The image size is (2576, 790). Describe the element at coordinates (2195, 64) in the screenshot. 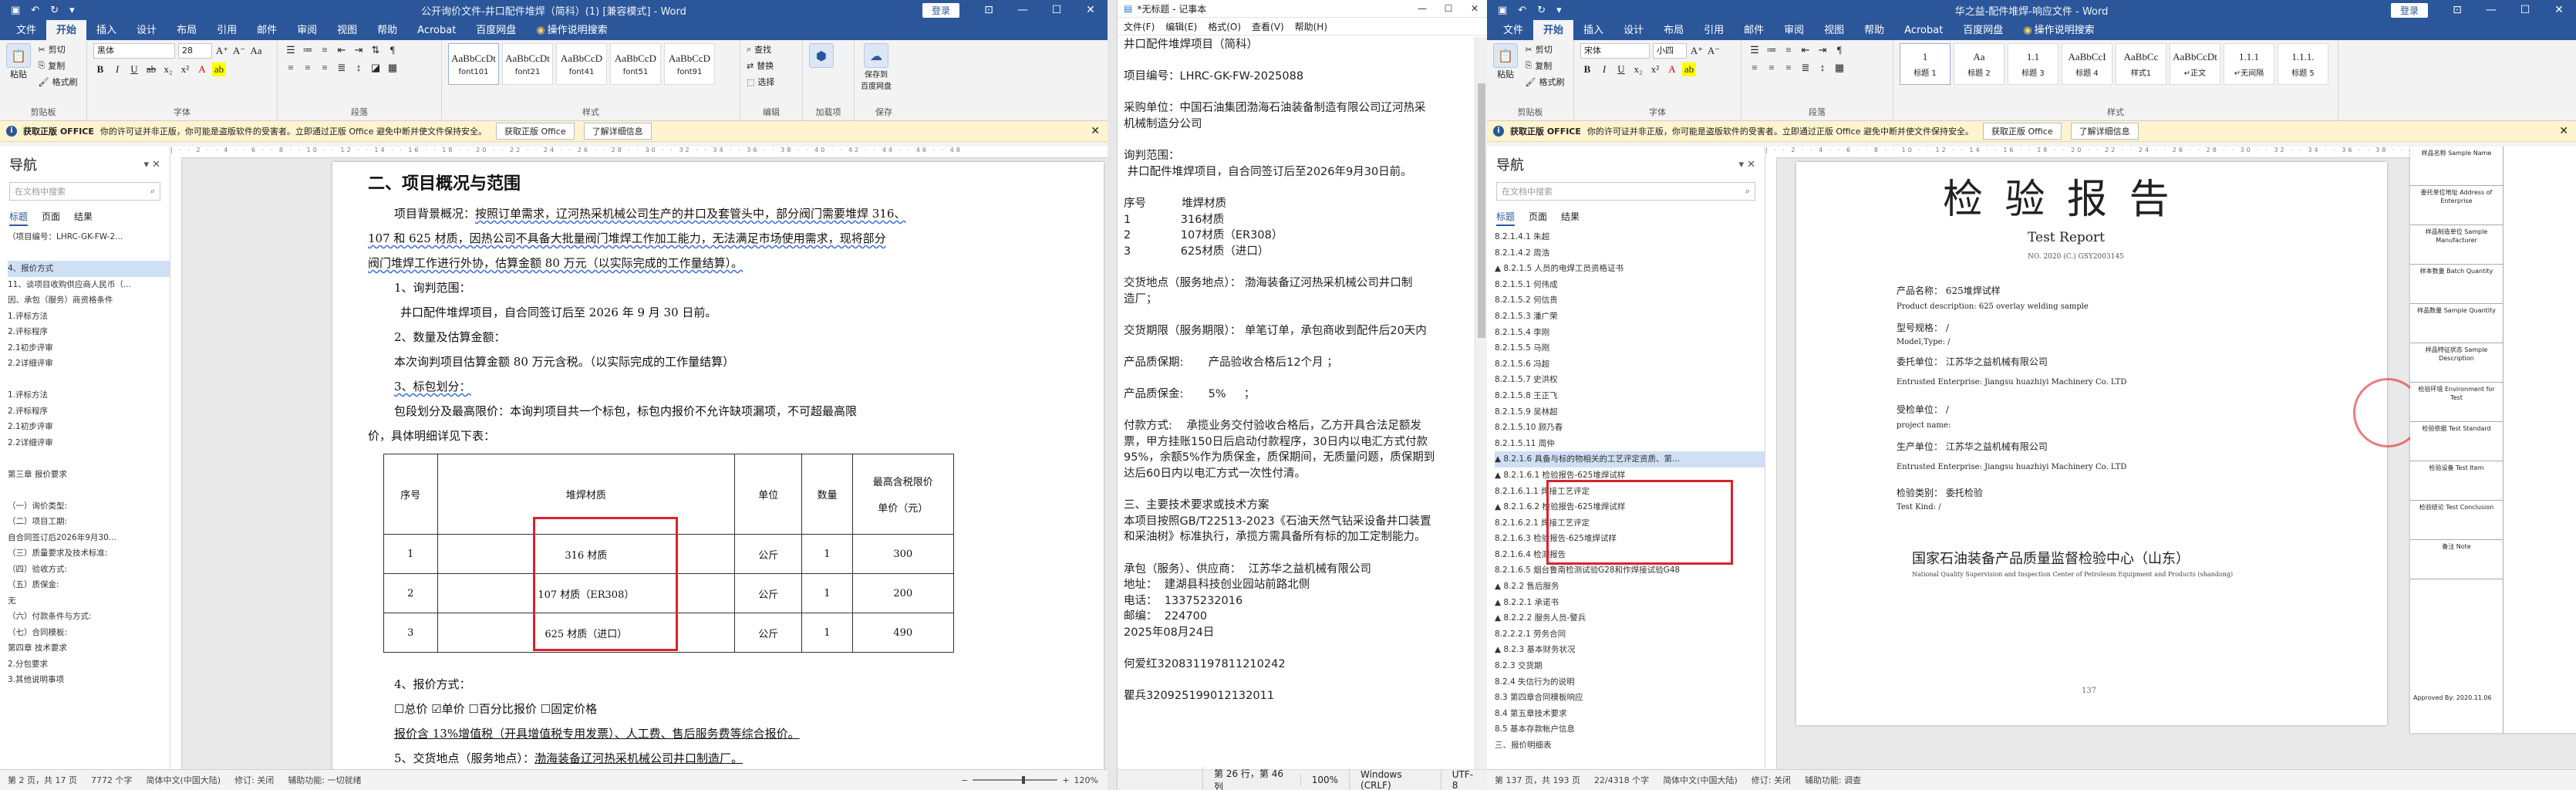

I see `style-normal: AaBbCcDt ↵正文` at that location.